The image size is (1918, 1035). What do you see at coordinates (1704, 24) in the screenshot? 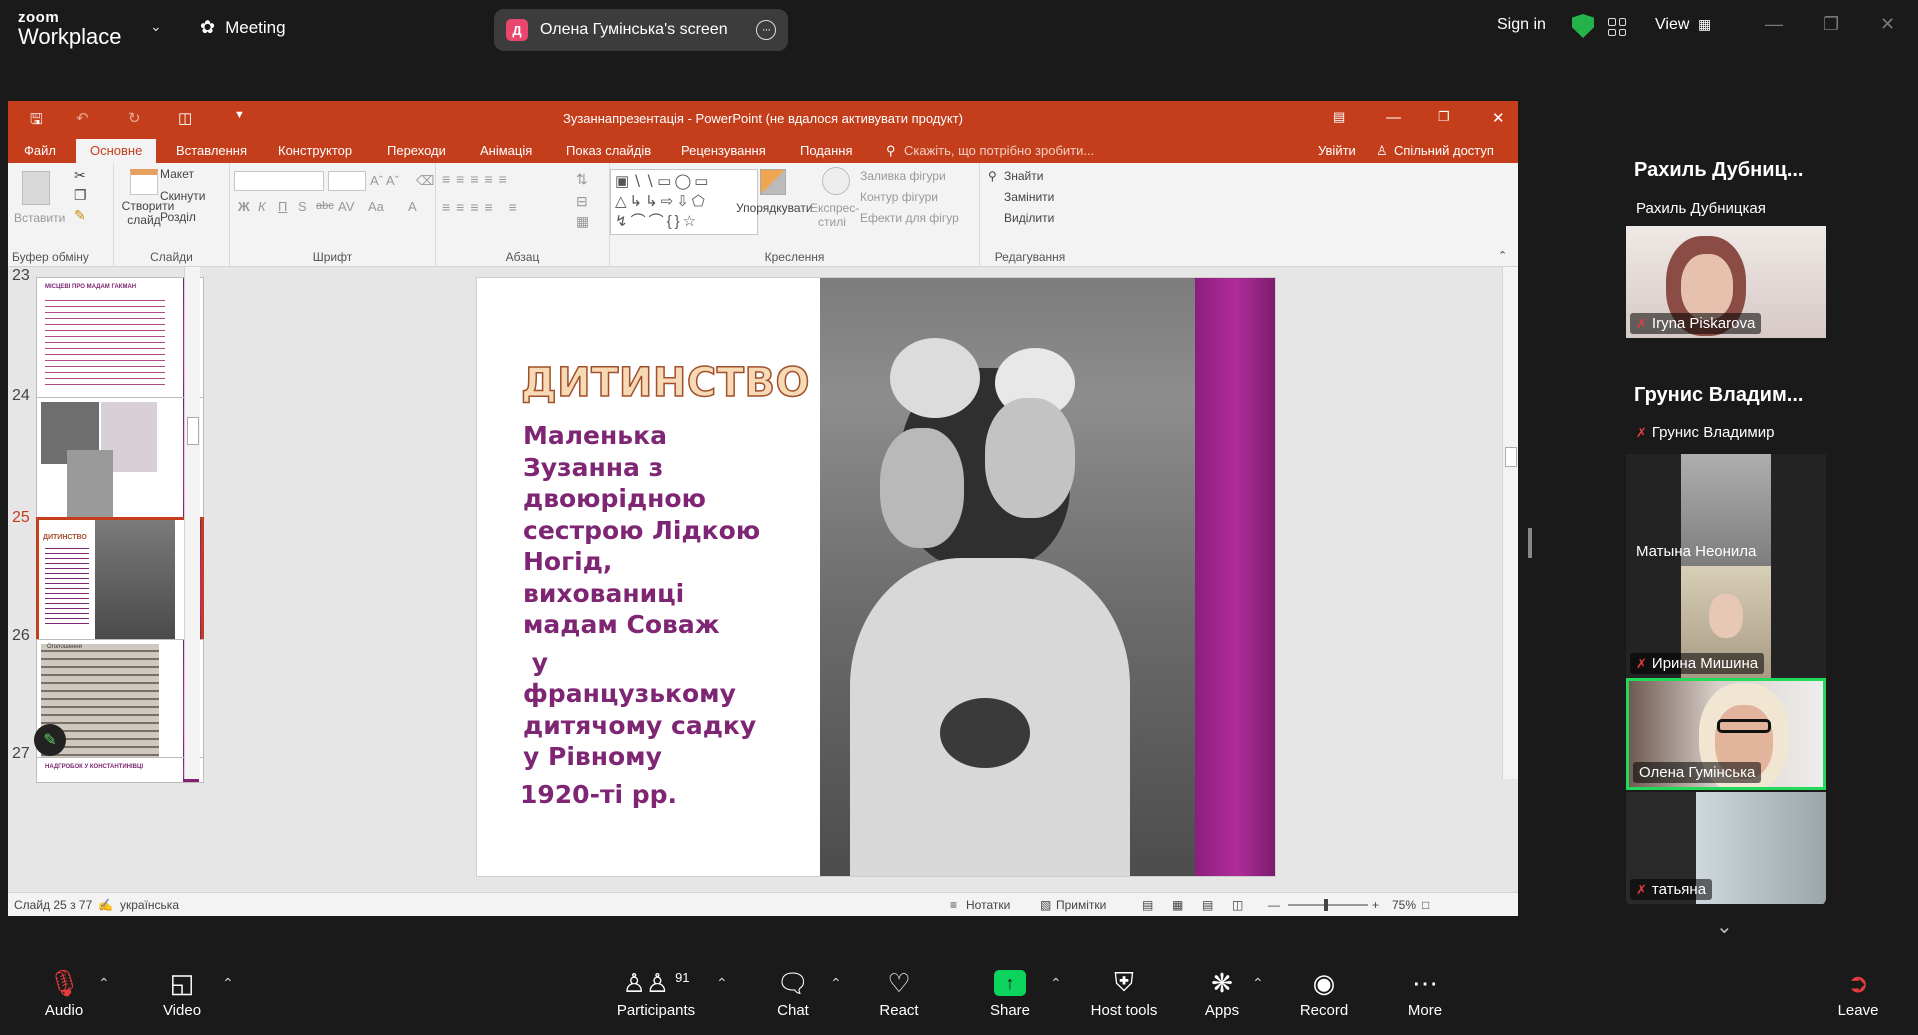
I see `view-layout-icon: ▦` at bounding box center [1704, 24].